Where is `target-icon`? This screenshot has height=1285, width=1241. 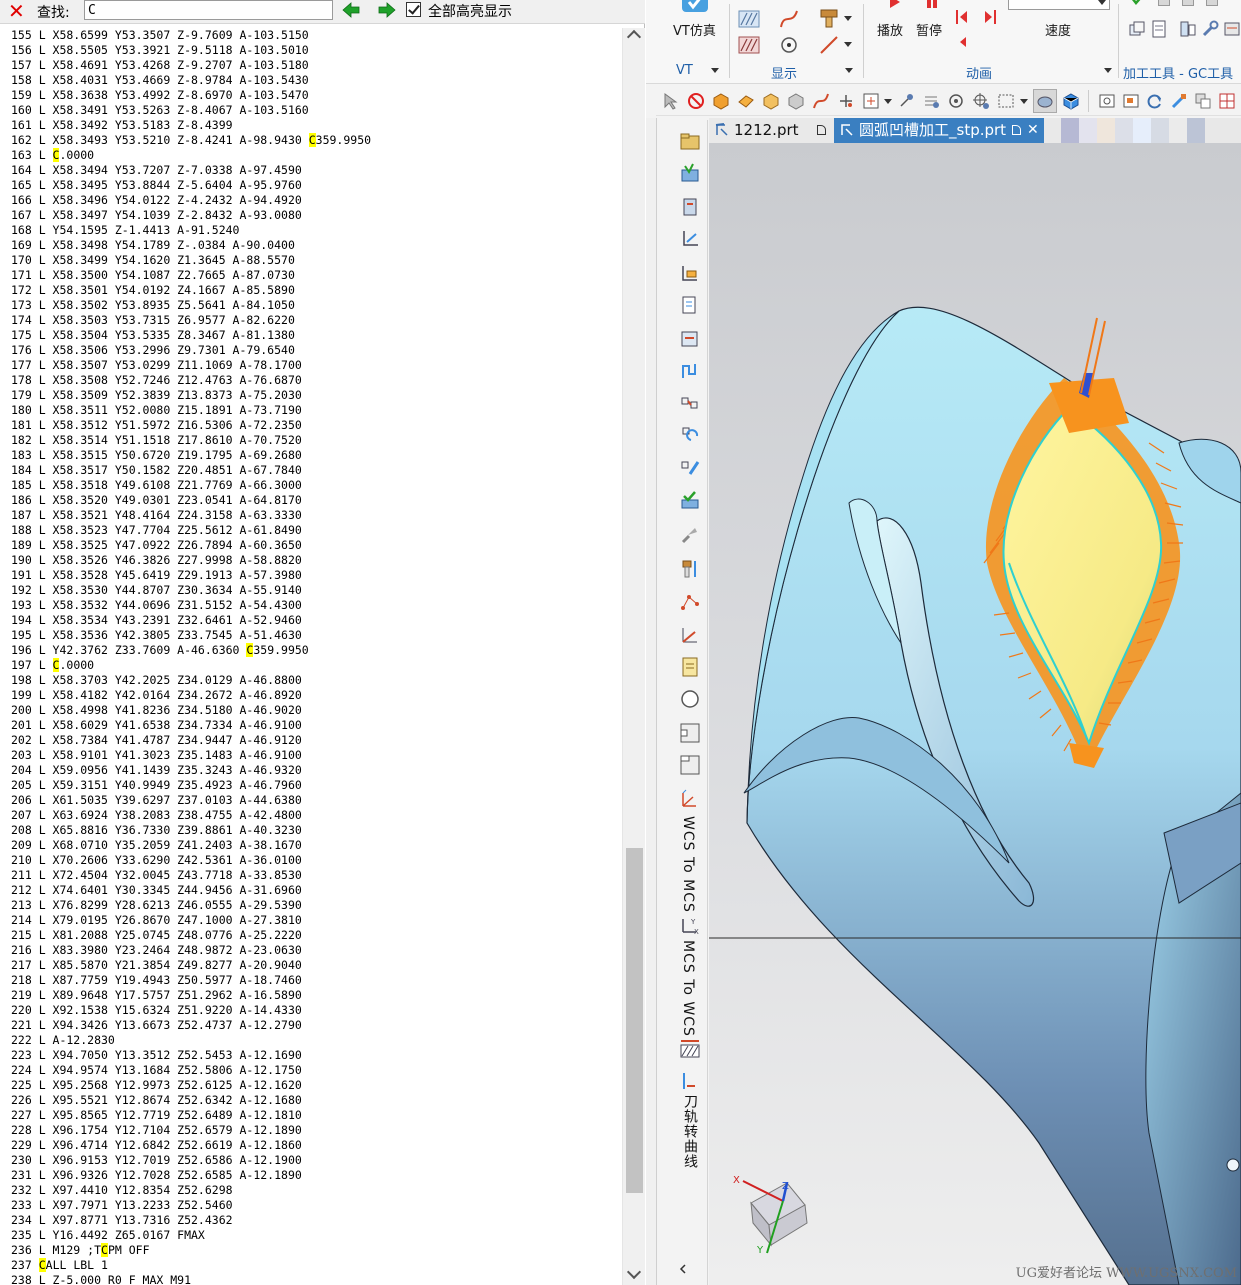
target-icon is located at coordinates (981, 101).